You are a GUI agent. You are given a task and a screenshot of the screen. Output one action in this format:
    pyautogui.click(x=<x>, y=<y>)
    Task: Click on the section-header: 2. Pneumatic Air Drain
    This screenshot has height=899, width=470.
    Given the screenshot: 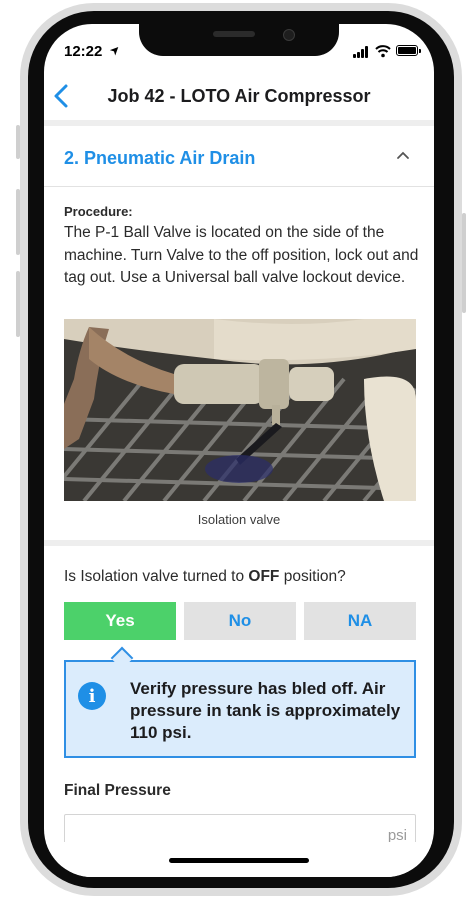 What is the action you would take?
    pyautogui.click(x=239, y=156)
    